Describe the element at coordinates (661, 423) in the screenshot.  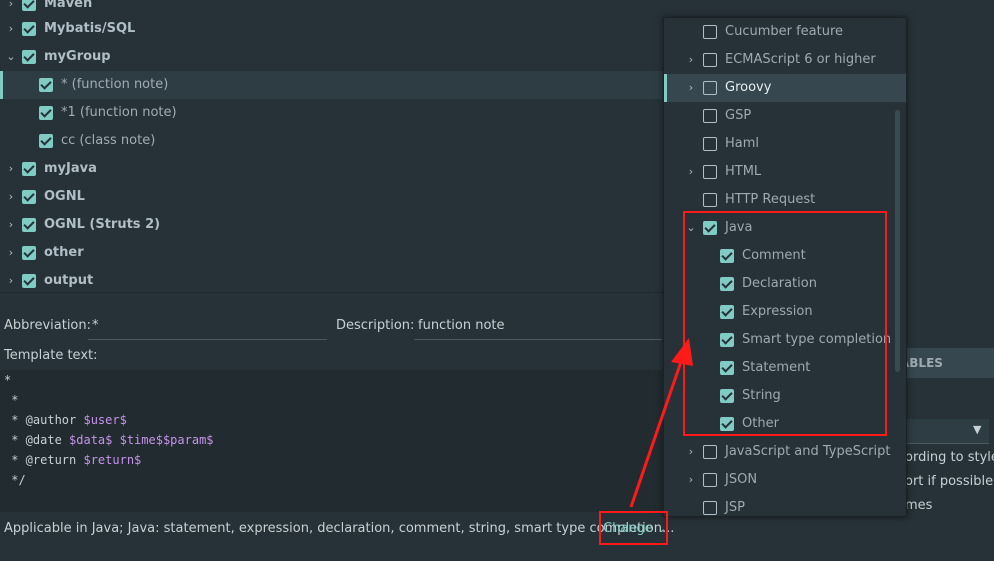
I see `annotation-arrow-icon` at that location.